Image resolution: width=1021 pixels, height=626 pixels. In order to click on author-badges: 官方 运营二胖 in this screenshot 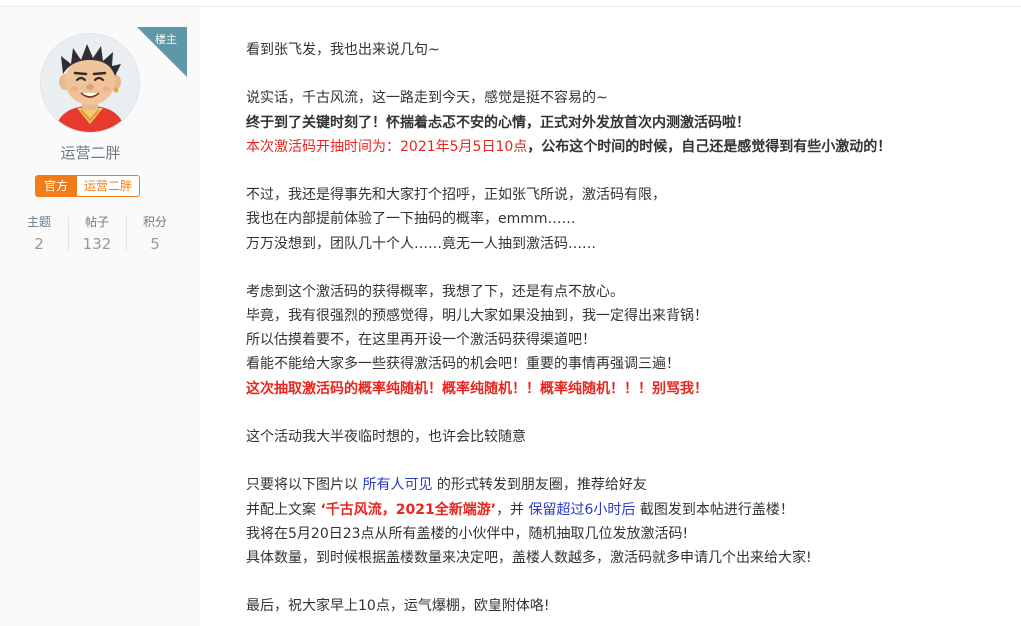, I will do `click(88, 186)`.